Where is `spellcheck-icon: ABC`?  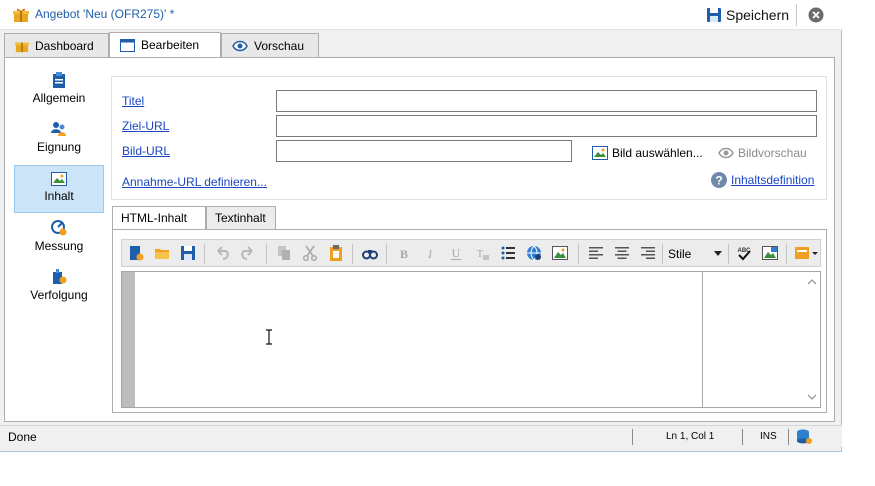
spellcheck-icon: ABC is located at coordinates (744, 253).